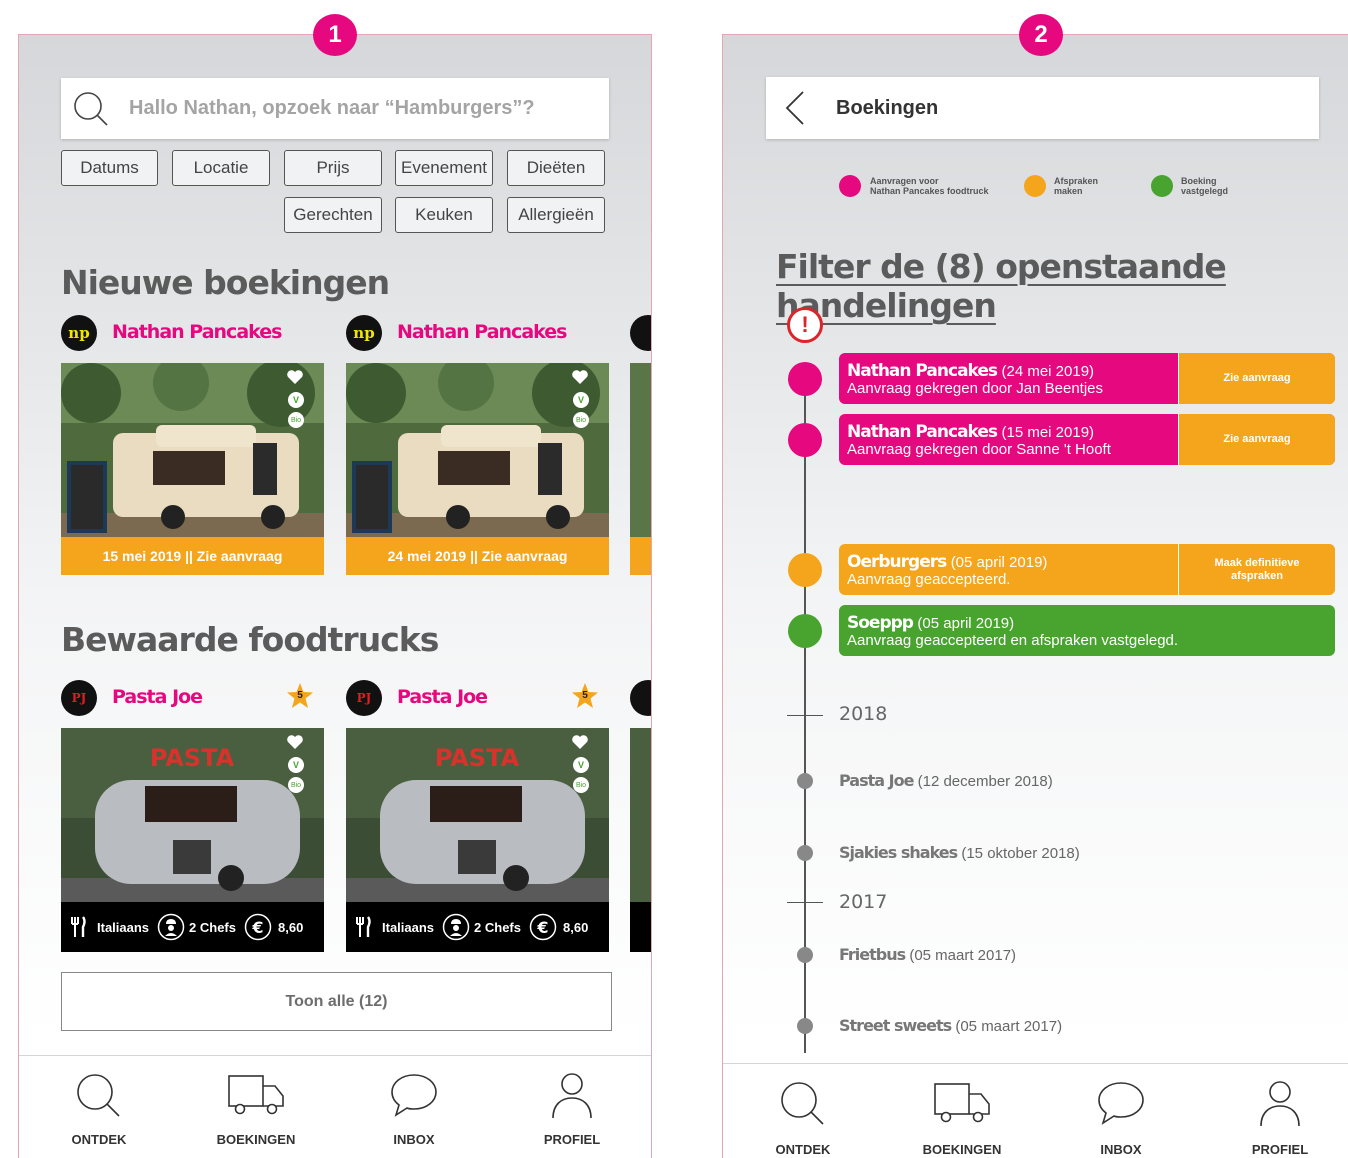 This screenshot has width=1348, height=1158. I want to click on history-item: Pasta Joe (12 december 2018), so click(946, 780).